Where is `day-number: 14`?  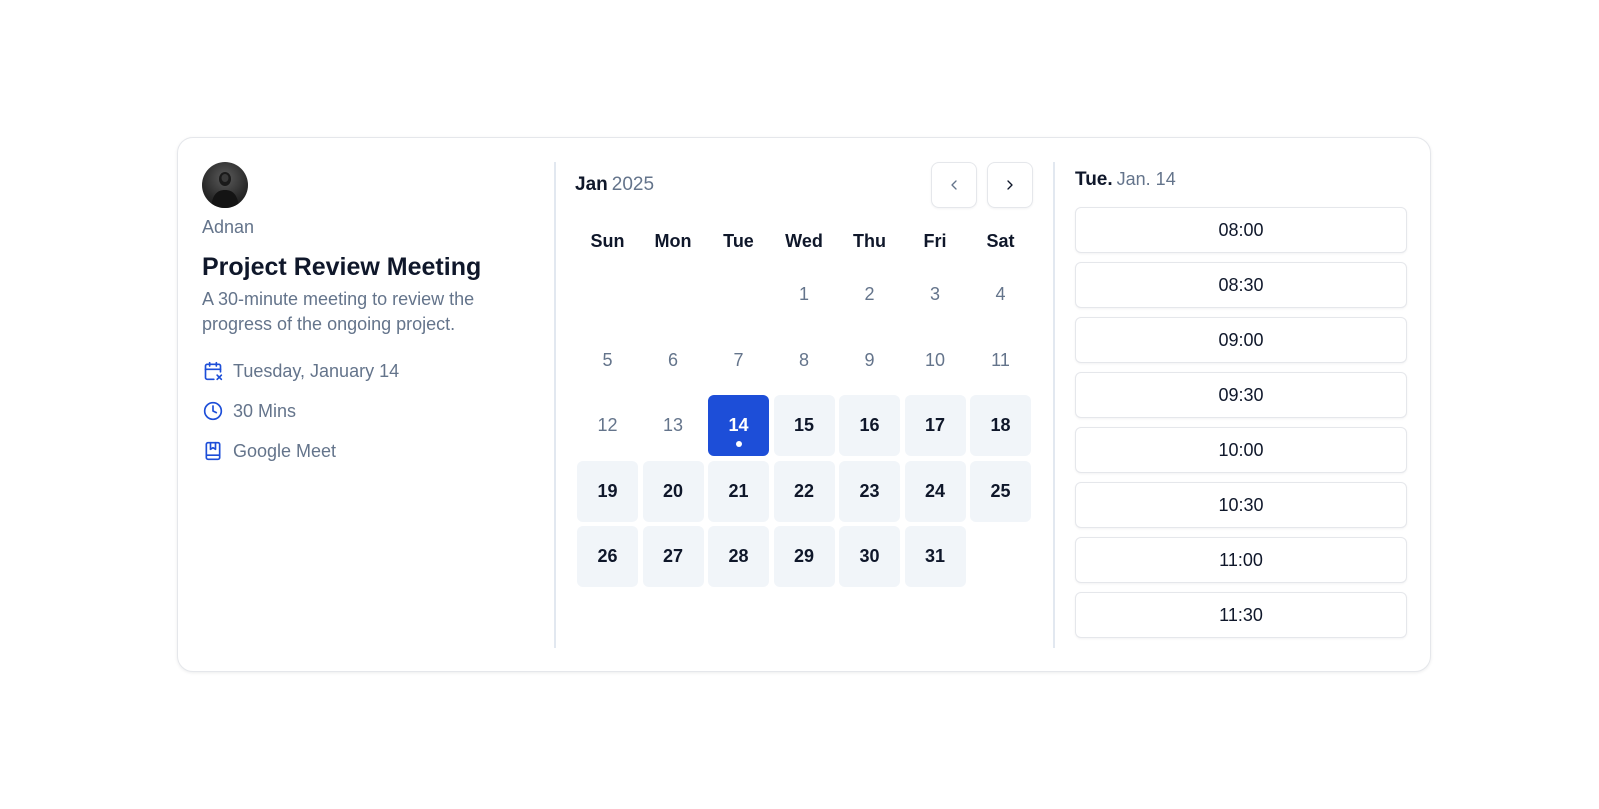
day-number: 14 is located at coordinates (738, 425).